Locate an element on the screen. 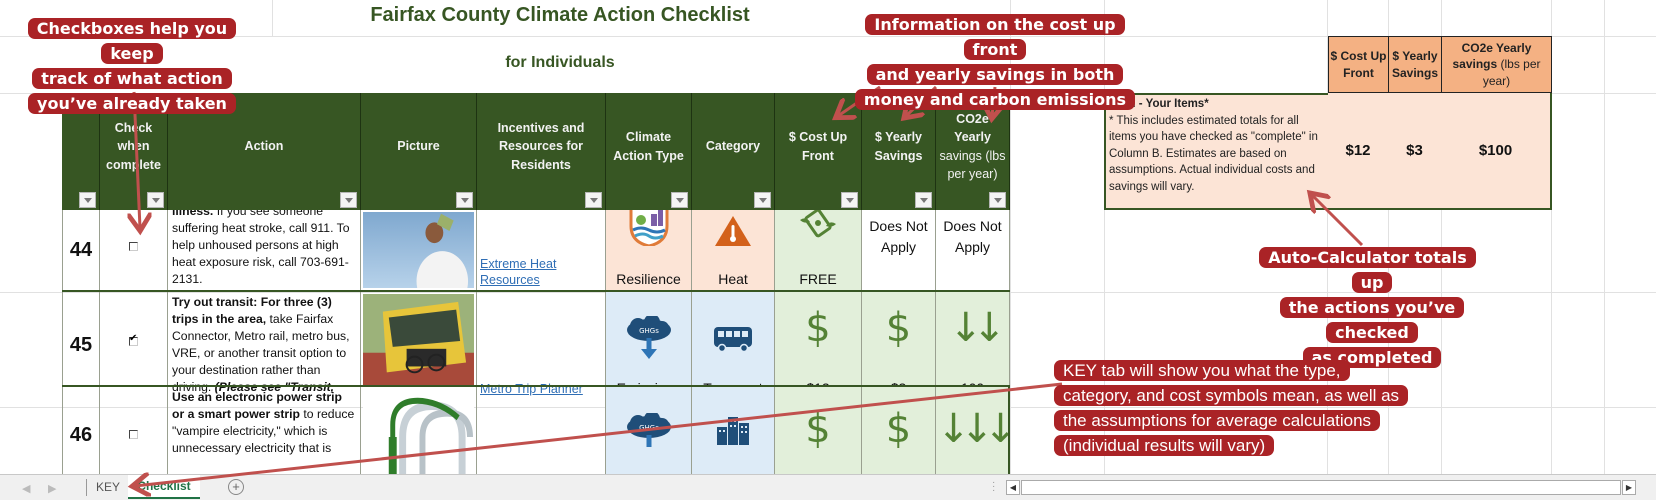 The width and height of the screenshot is (1656, 500). header-climate-action-type: Climate Action Type is located at coordinates (649, 151).